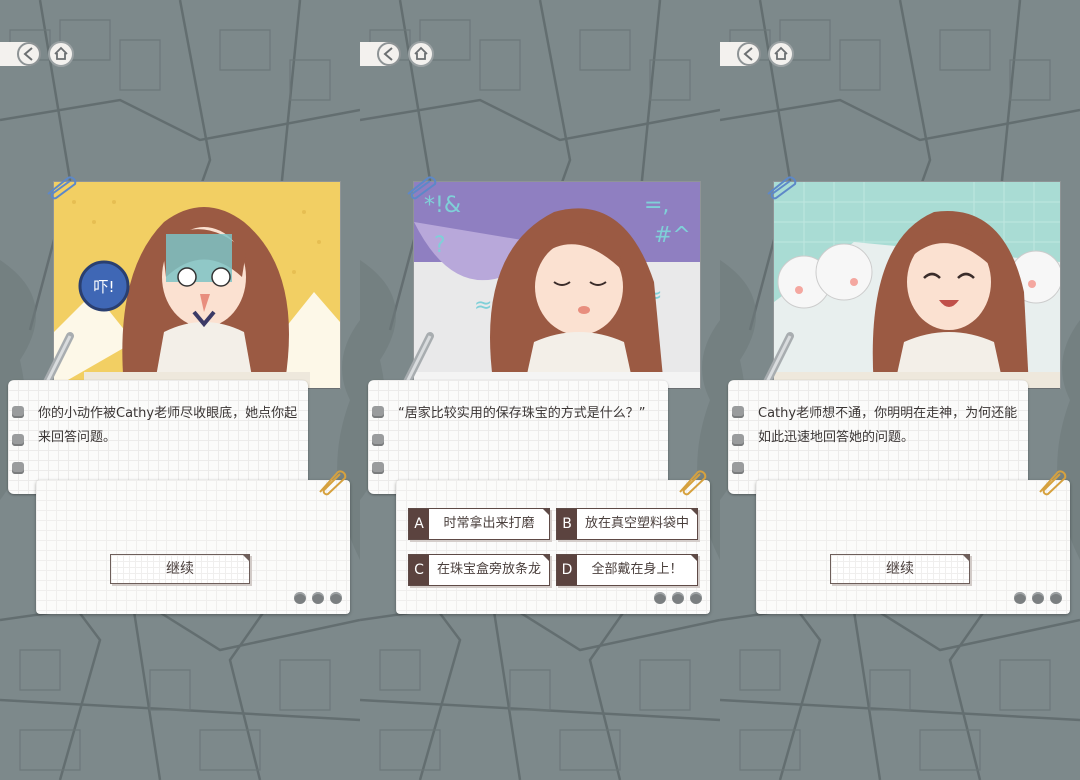 This screenshot has height=780, width=1080. Describe the element at coordinates (197, 285) in the screenshot. I see `scene-illustration: 吓!` at that location.